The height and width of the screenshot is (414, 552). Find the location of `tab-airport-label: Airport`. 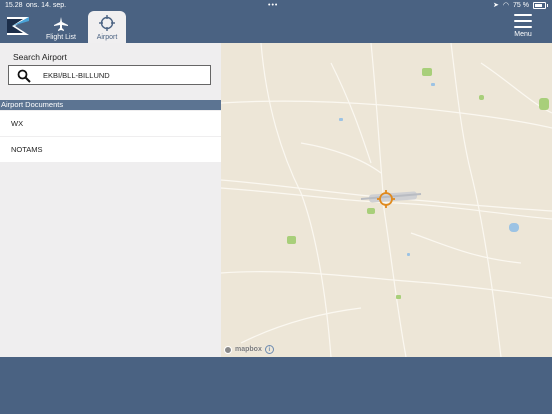

tab-airport-label: Airport is located at coordinates (107, 37).